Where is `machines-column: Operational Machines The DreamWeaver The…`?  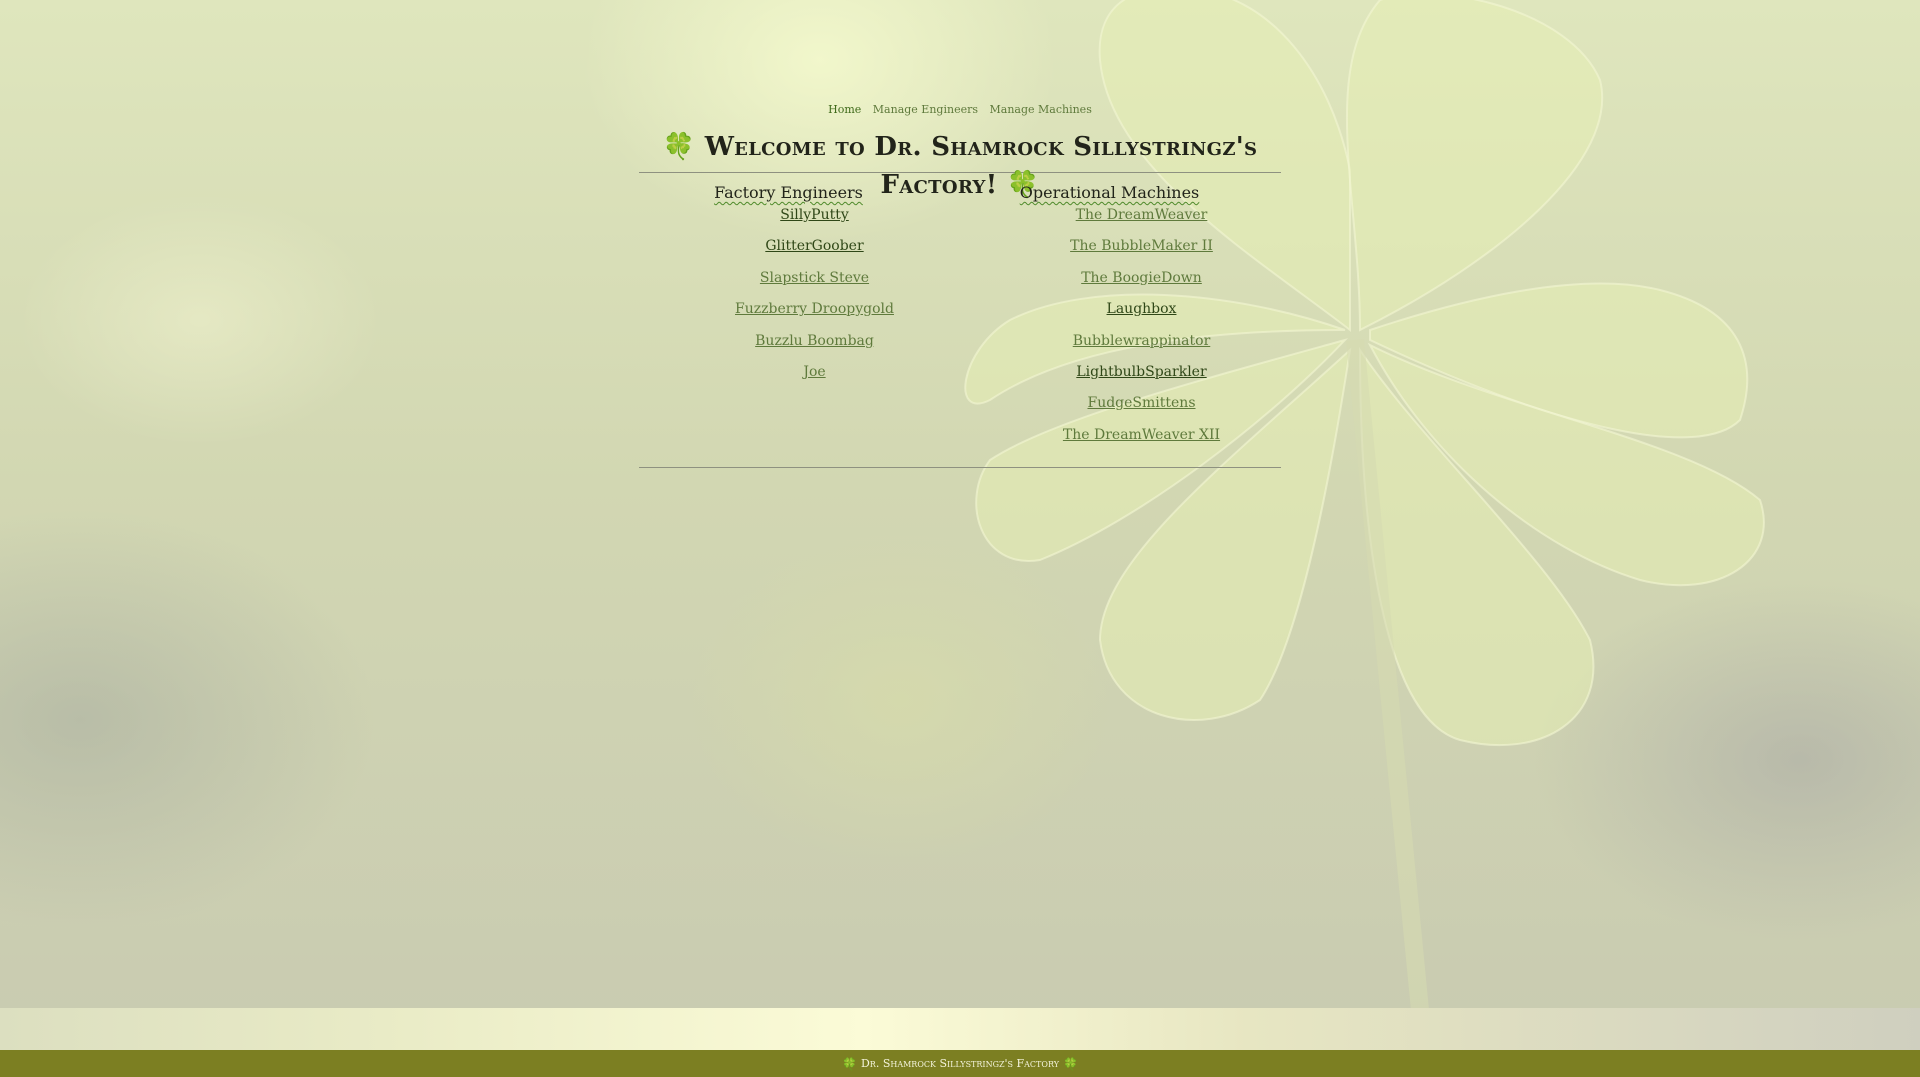 machines-column: Operational Machines The DreamWeaver The… is located at coordinates (1120, 320).